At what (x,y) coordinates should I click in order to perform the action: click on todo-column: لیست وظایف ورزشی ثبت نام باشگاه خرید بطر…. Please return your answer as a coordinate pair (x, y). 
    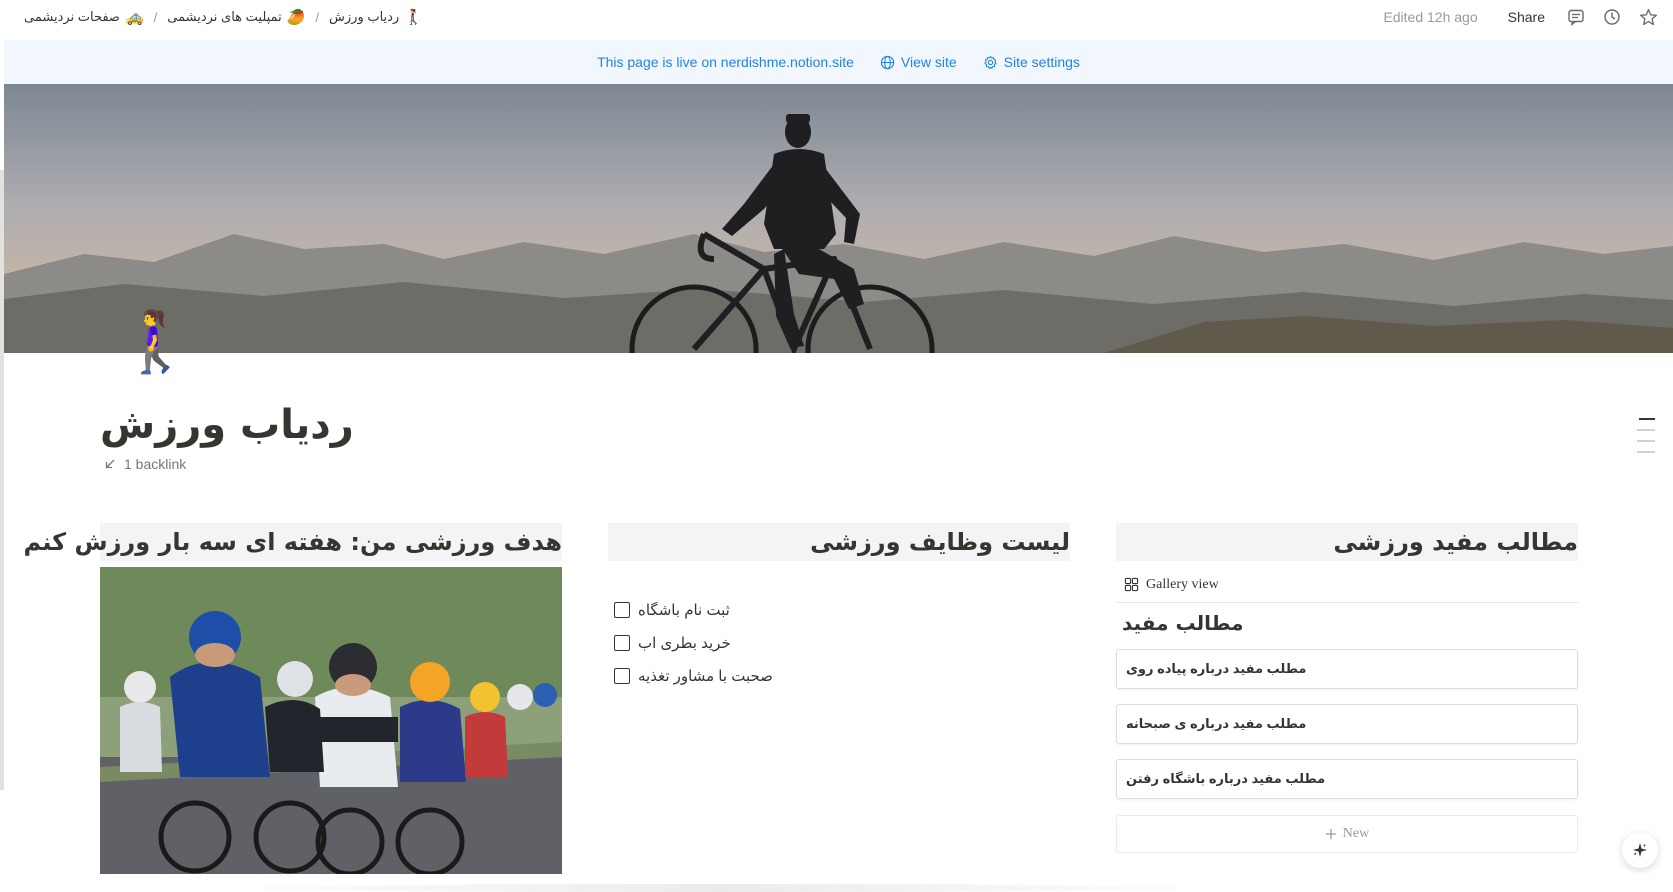
    Looking at the image, I should click on (839, 604).